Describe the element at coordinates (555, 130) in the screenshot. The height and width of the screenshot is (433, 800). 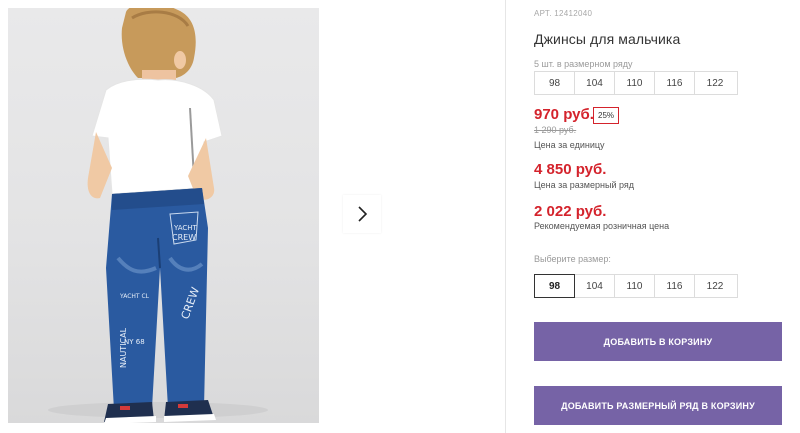
I see `old-price: 1 290 руб.` at that location.